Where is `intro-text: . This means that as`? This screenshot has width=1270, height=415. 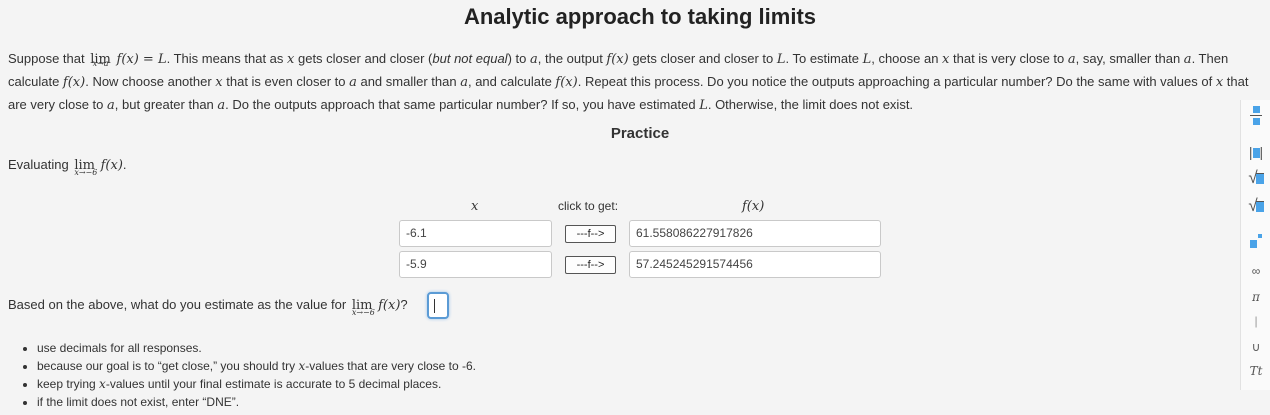
intro-text: . This means that as is located at coordinates (227, 58).